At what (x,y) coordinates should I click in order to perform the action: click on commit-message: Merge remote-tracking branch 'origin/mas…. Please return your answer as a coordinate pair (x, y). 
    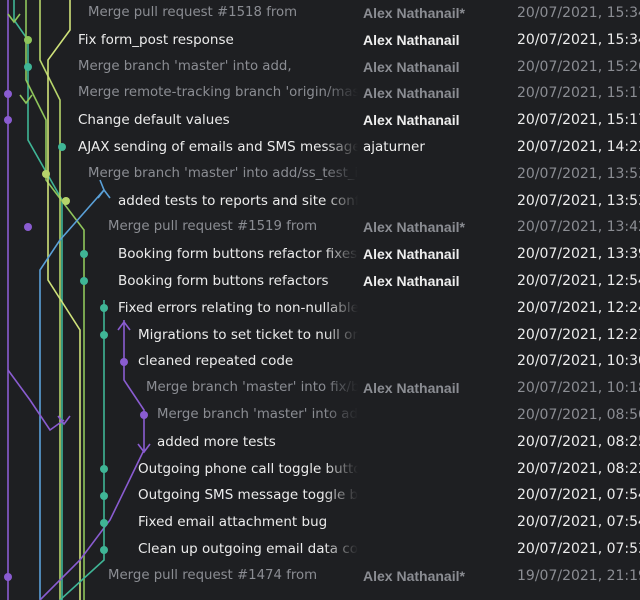
    Looking at the image, I should click on (218, 93).